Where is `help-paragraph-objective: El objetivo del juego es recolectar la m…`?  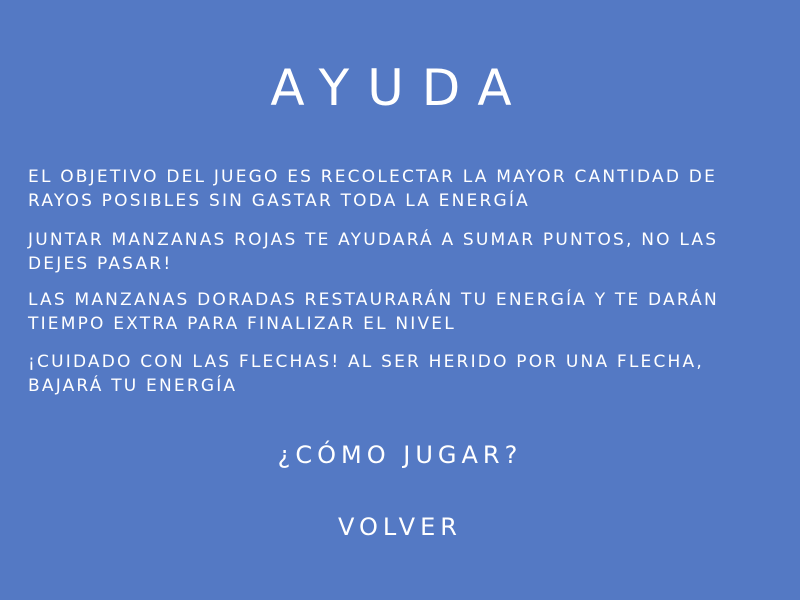
help-paragraph-objective: El objetivo del juego es recolectar la m… is located at coordinates (373, 189).